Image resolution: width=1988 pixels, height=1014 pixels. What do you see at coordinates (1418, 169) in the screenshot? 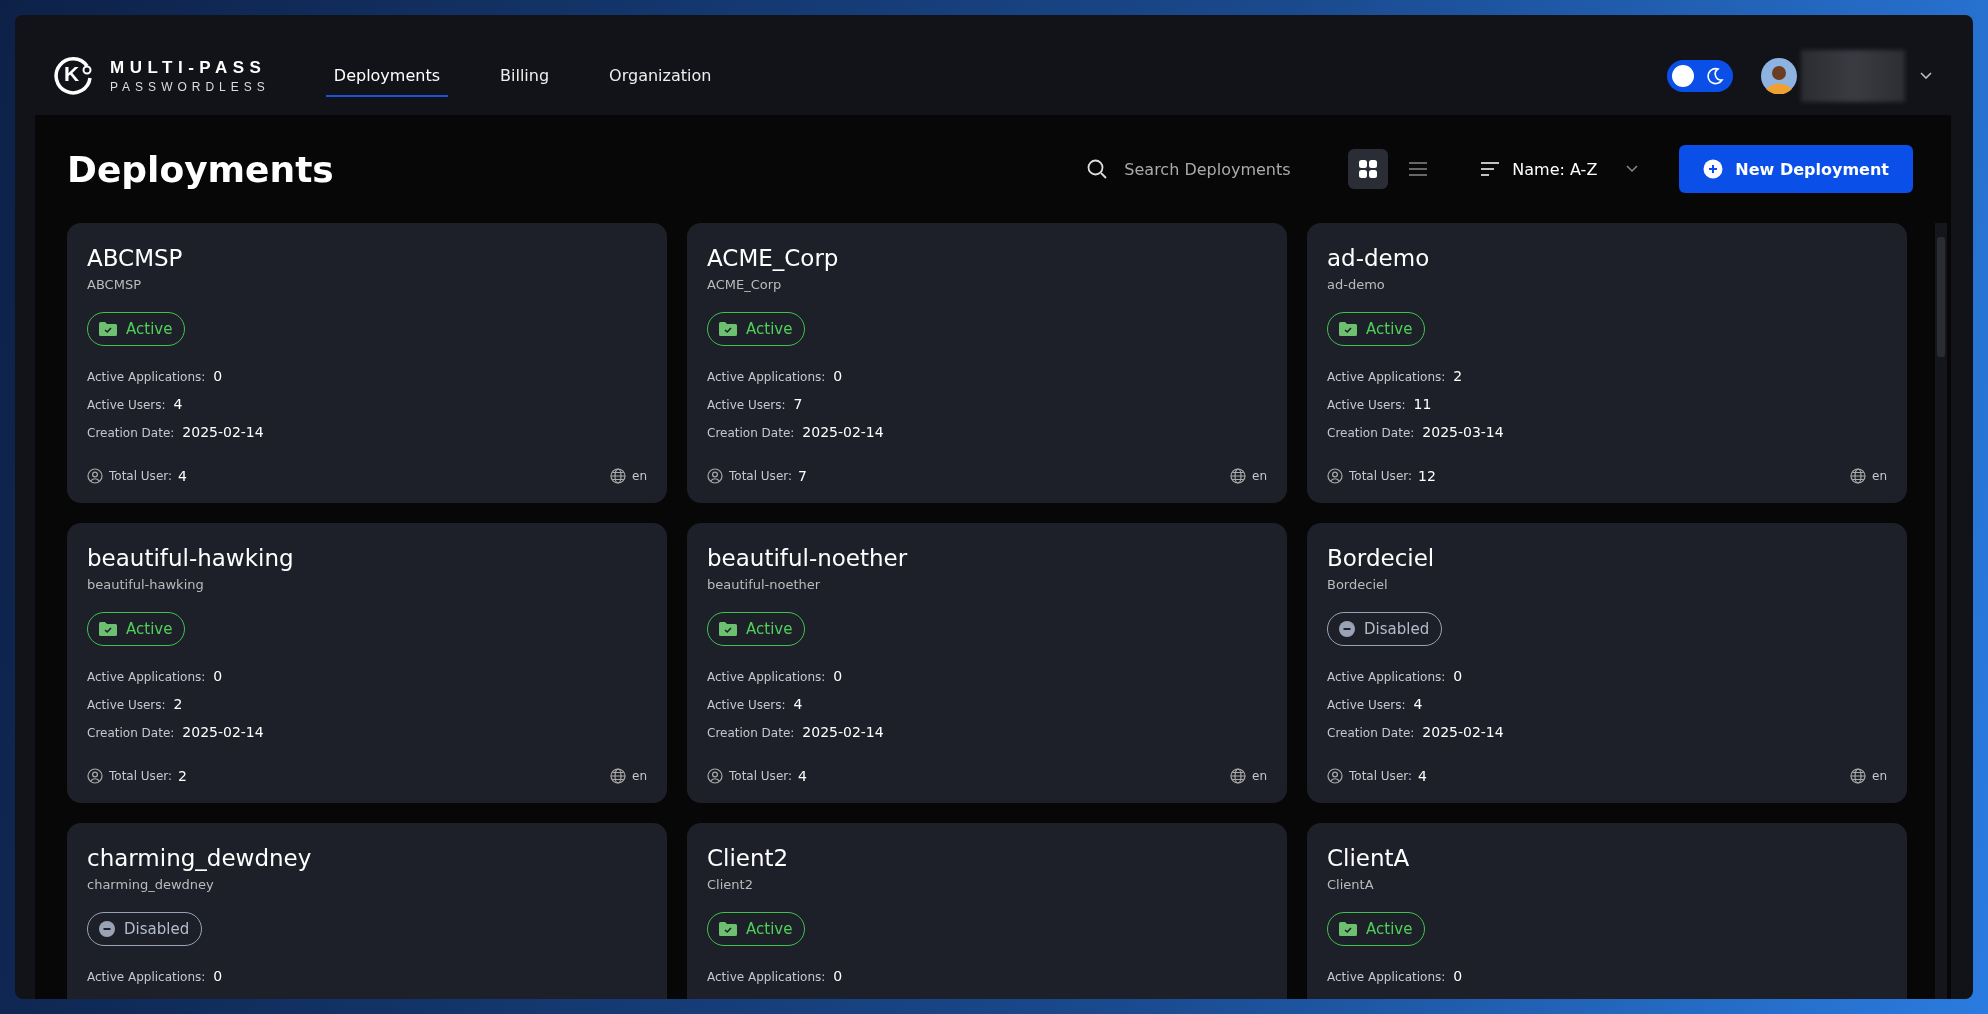
I see `list-icon` at bounding box center [1418, 169].